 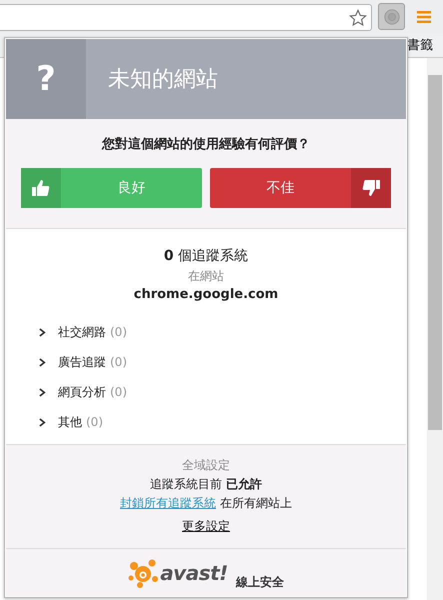 What do you see at coordinates (82, 392) in the screenshot?
I see `category-label: 網頁分析` at bounding box center [82, 392].